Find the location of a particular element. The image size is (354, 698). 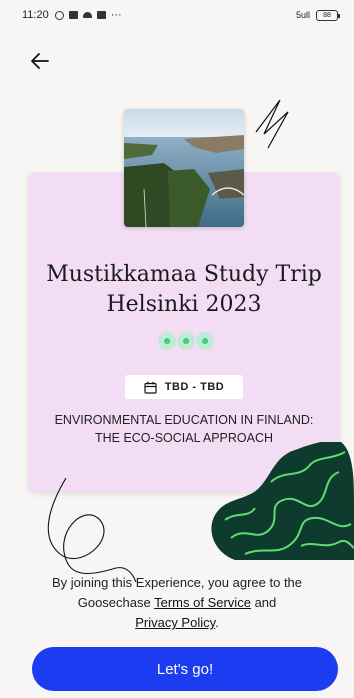

status-time: 11:20 is located at coordinates (35, 15).